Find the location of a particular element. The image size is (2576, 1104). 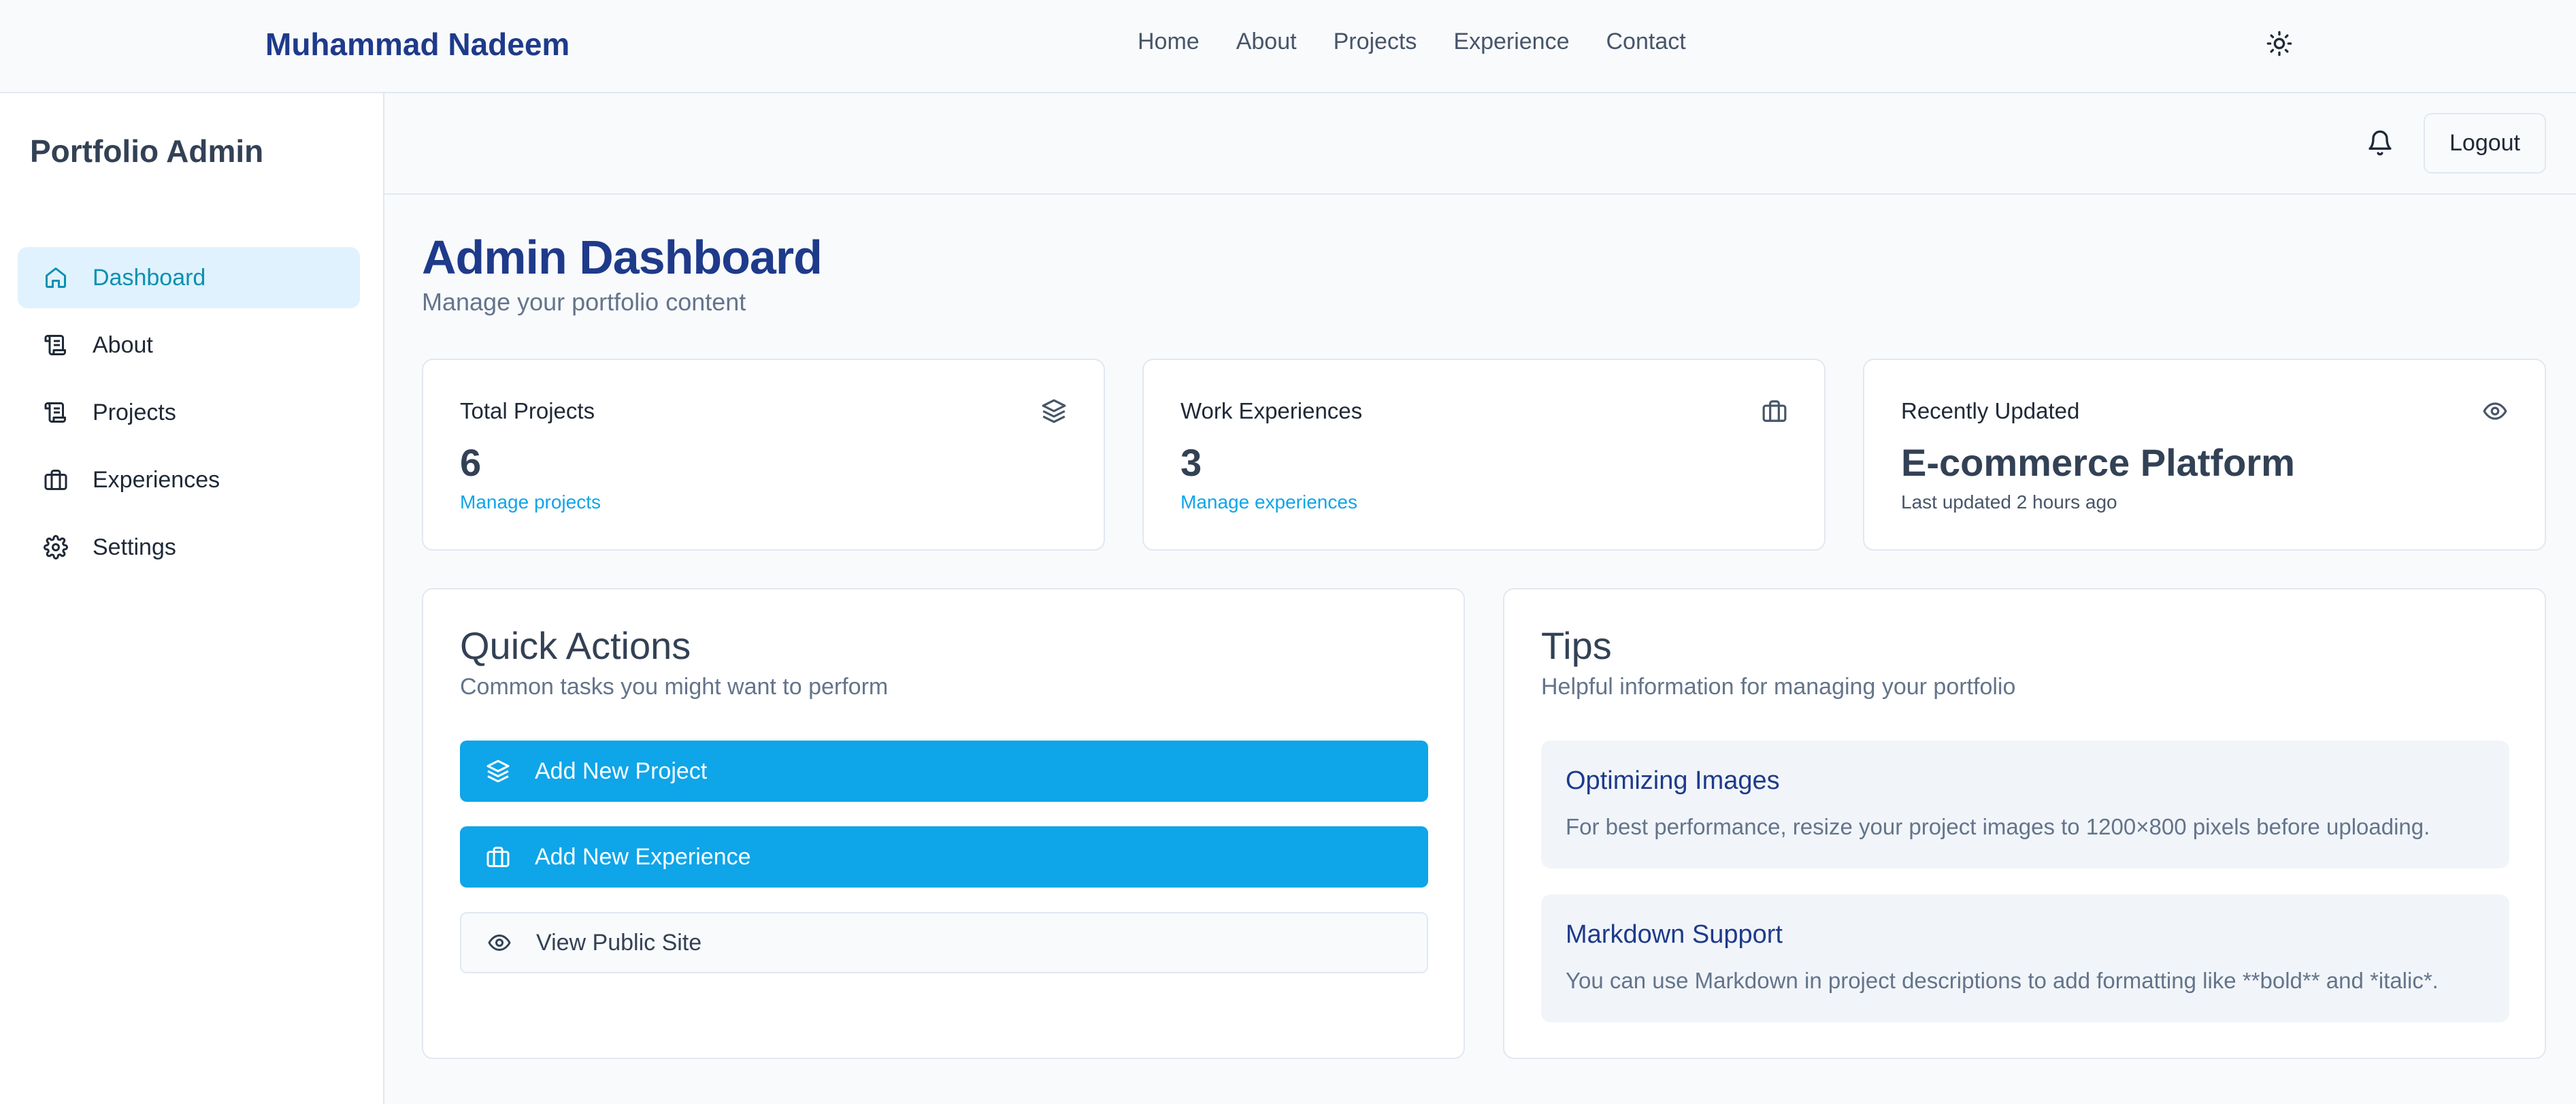

stat-label: Recently Updated is located at coordinates (1991, 410).